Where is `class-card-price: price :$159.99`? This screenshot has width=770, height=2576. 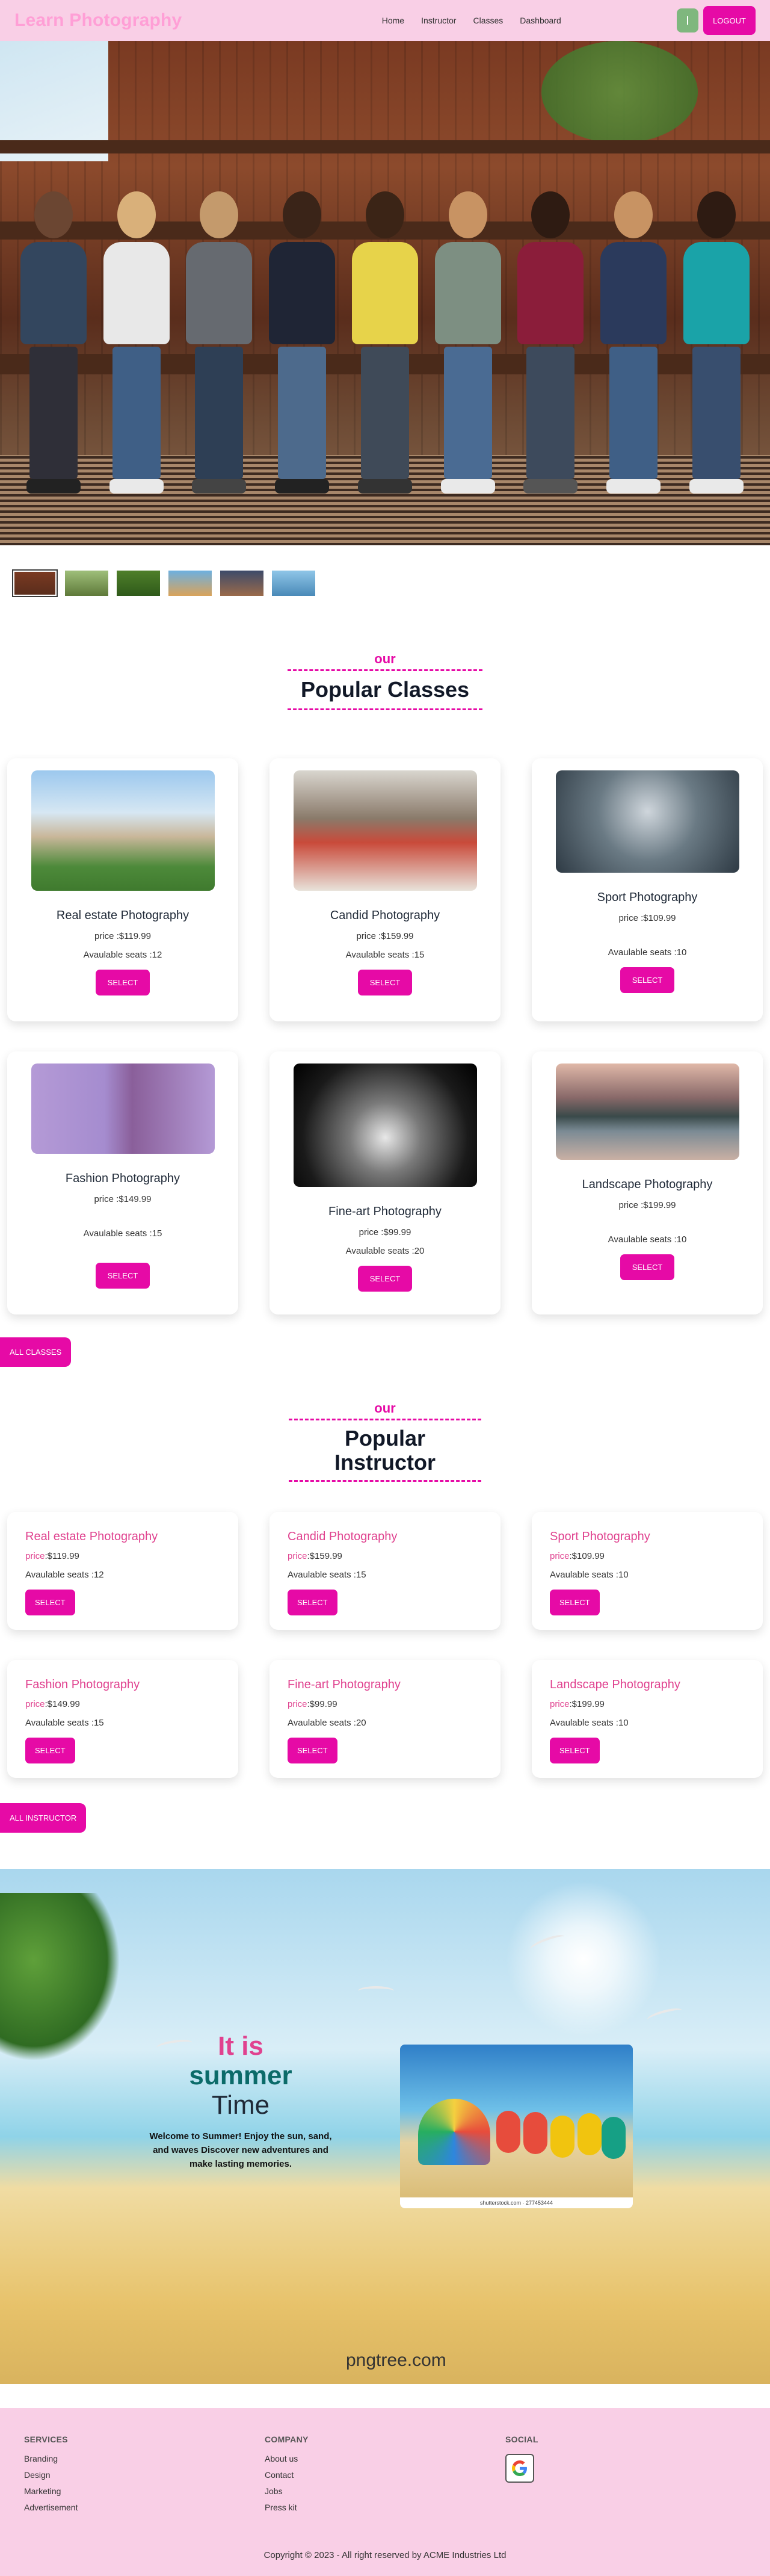
class-card-price: price :$159.99 is located at coordinates (385, 936).